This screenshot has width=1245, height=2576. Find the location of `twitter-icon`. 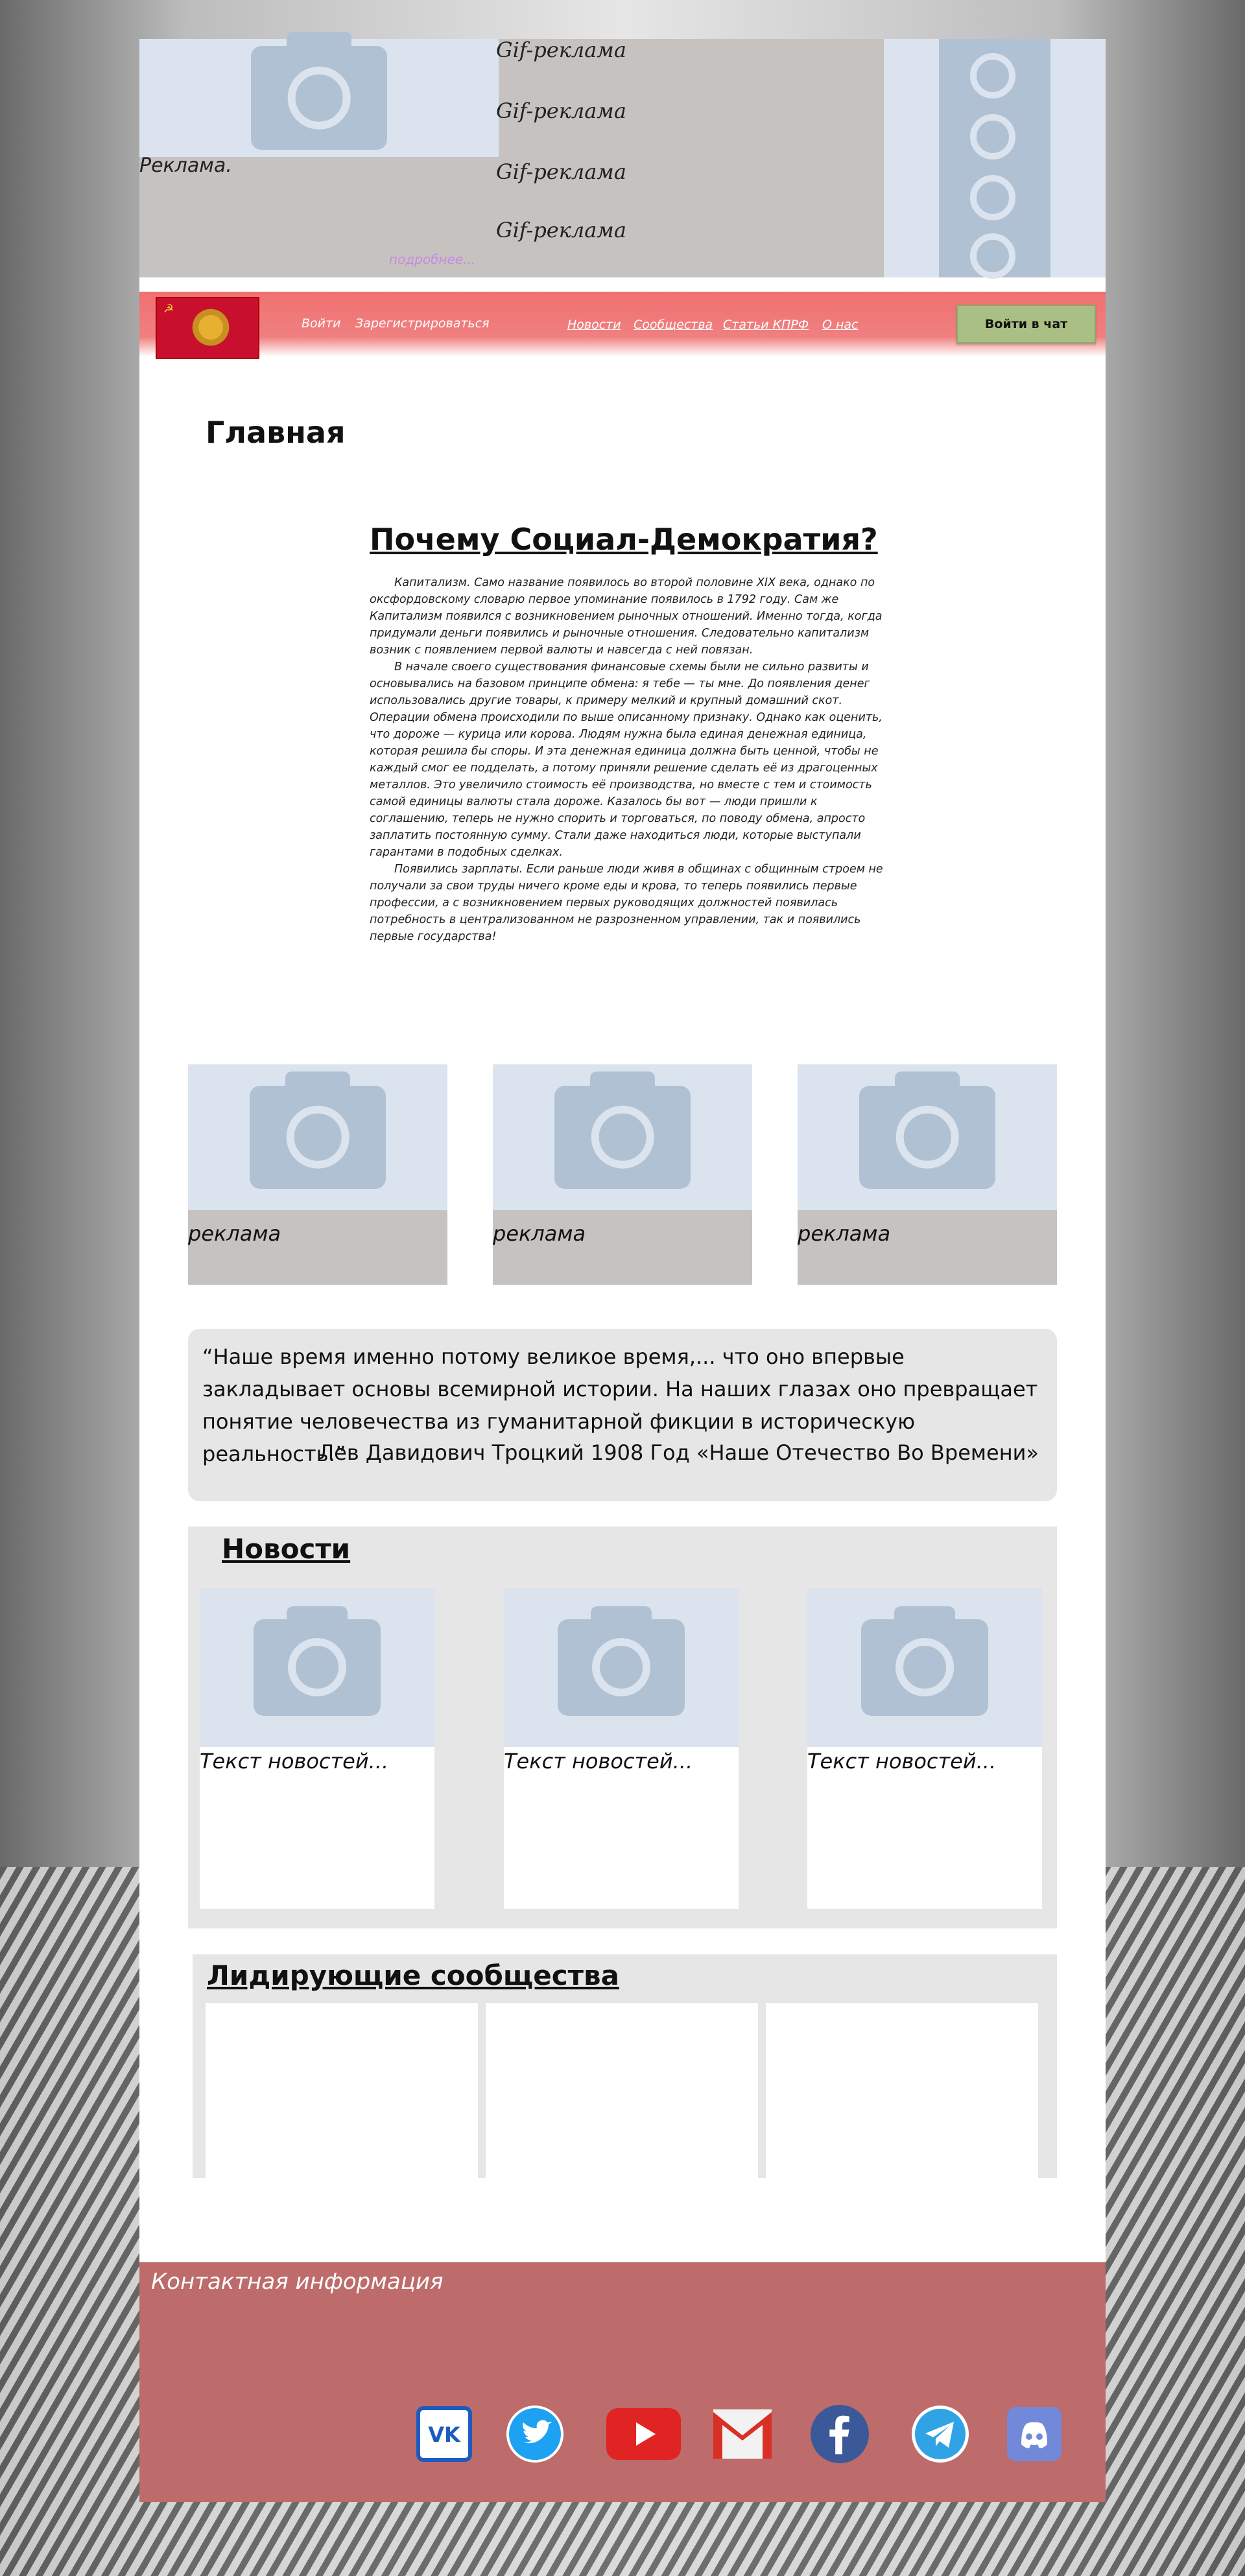

twitter-icon is located at coordinates (535, 2434).